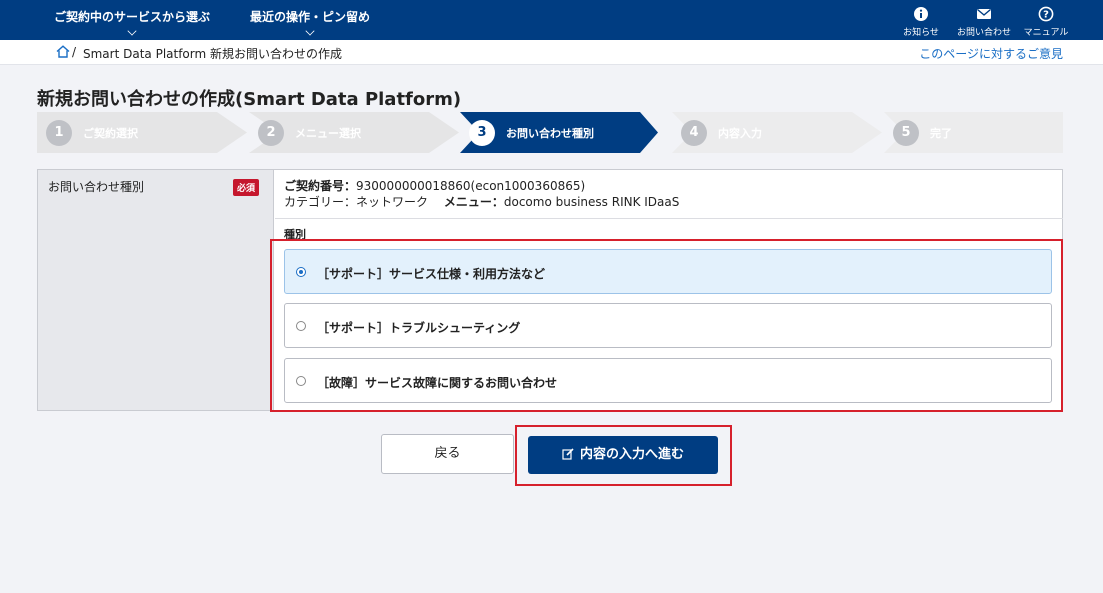  I want to click on step-2: 2 メニュー選択, so click(354, 132).